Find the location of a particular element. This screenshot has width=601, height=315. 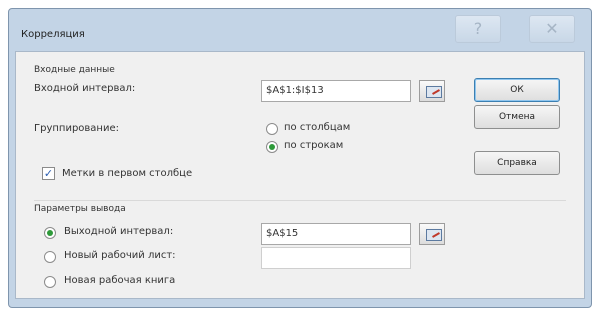

help-title-button: ? is located at coordinates (478, 29).